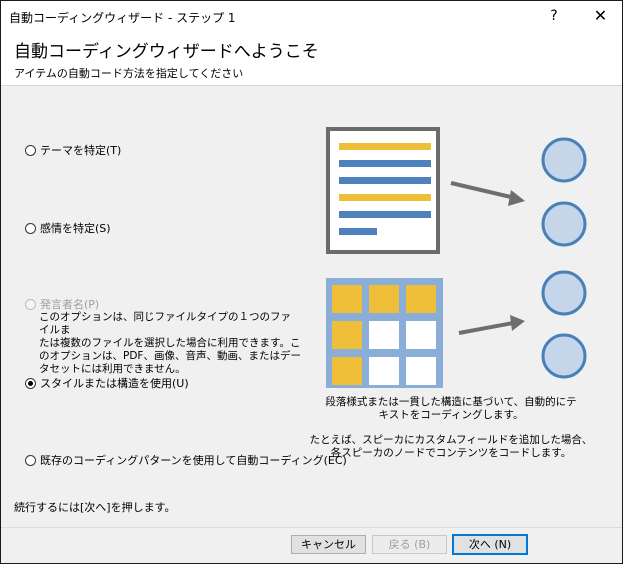  I want to click on page-subtitle: アイテムの自動コード方法を指定してください, so click(129, 73).